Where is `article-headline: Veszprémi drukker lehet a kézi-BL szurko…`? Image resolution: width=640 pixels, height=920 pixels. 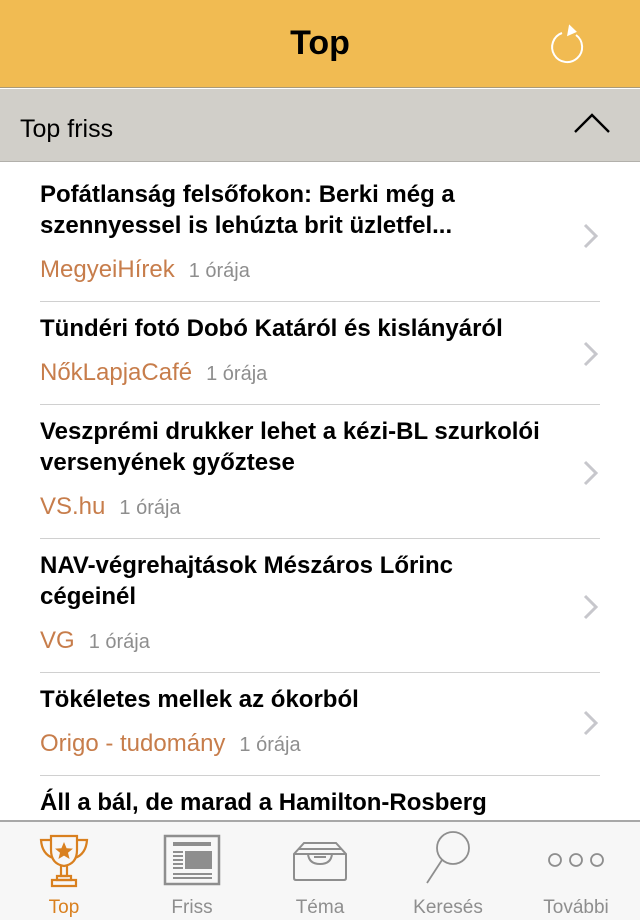
article-headline: Veszprémi drukker lehet a kézi-BL szurko… is located at coordinates (290, 447).